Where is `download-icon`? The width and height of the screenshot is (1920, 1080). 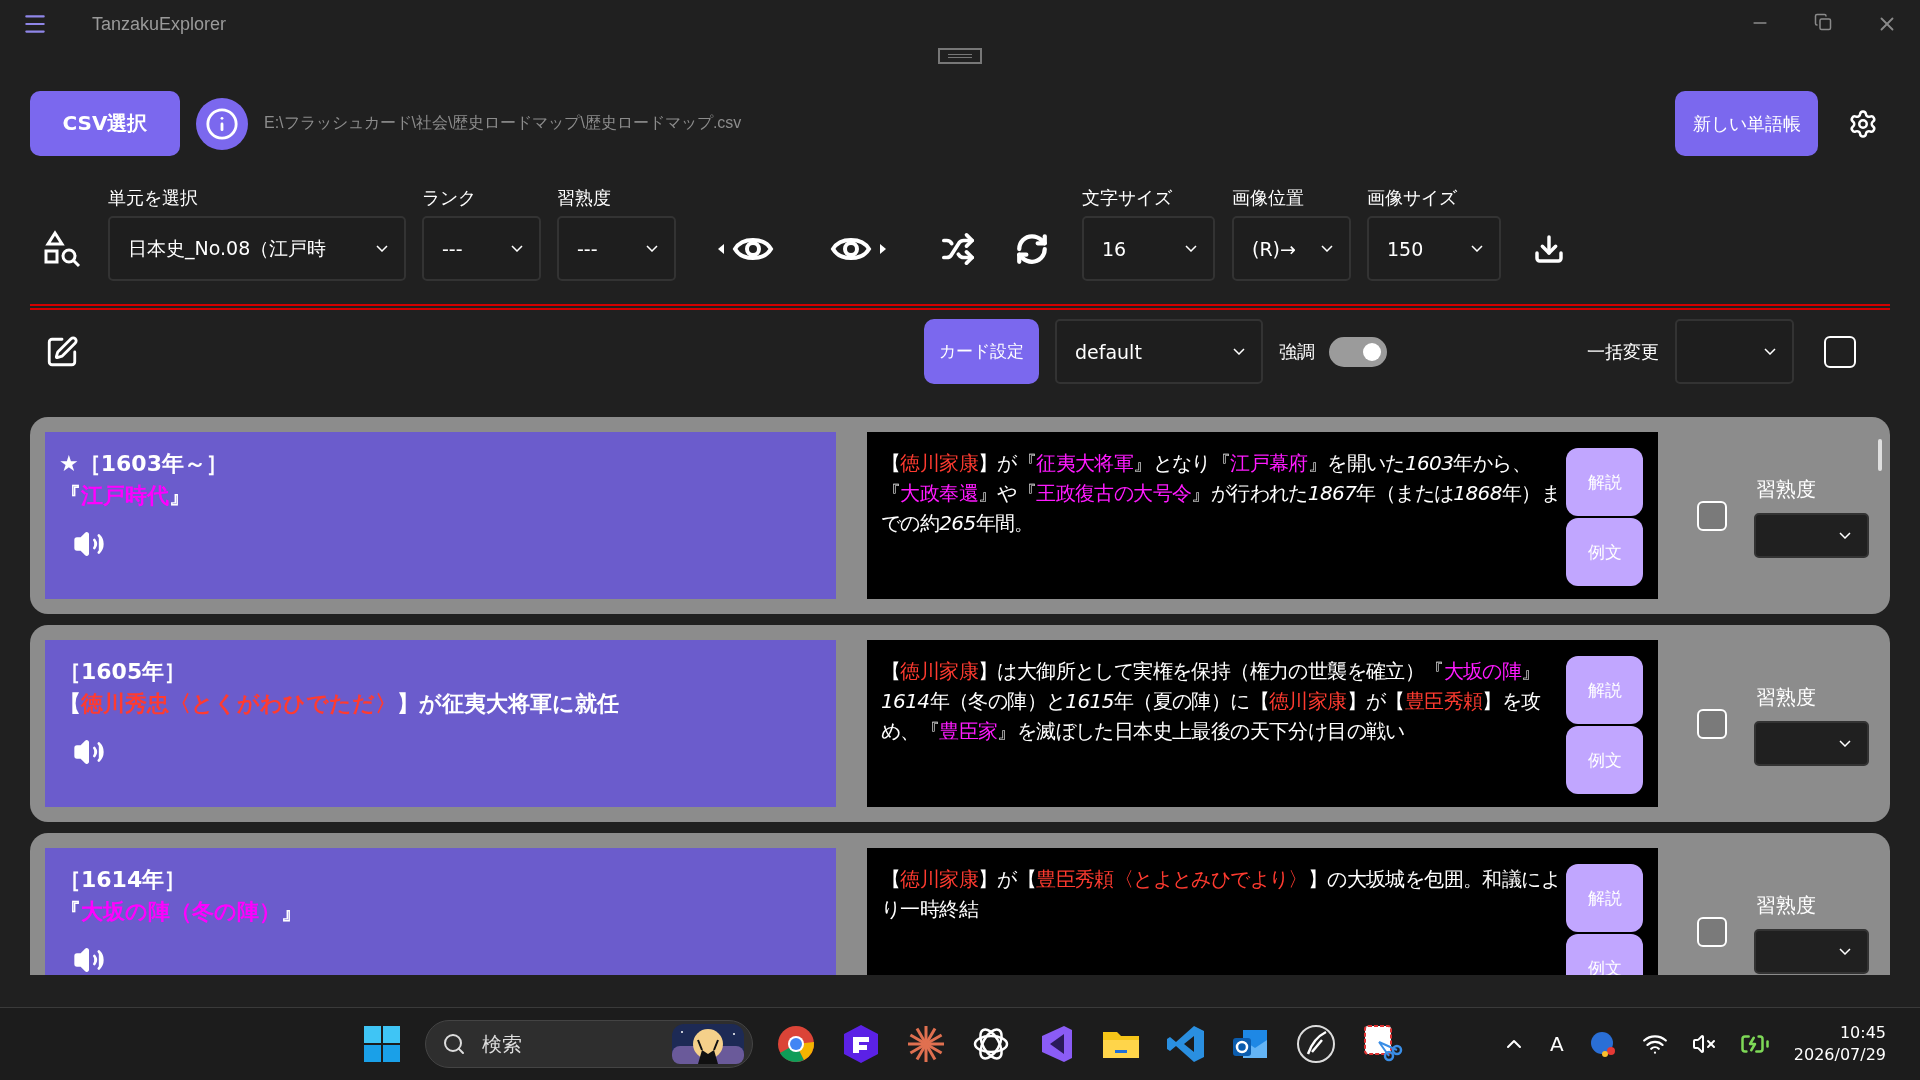 download-icon is located at coordinates (1549, 248).